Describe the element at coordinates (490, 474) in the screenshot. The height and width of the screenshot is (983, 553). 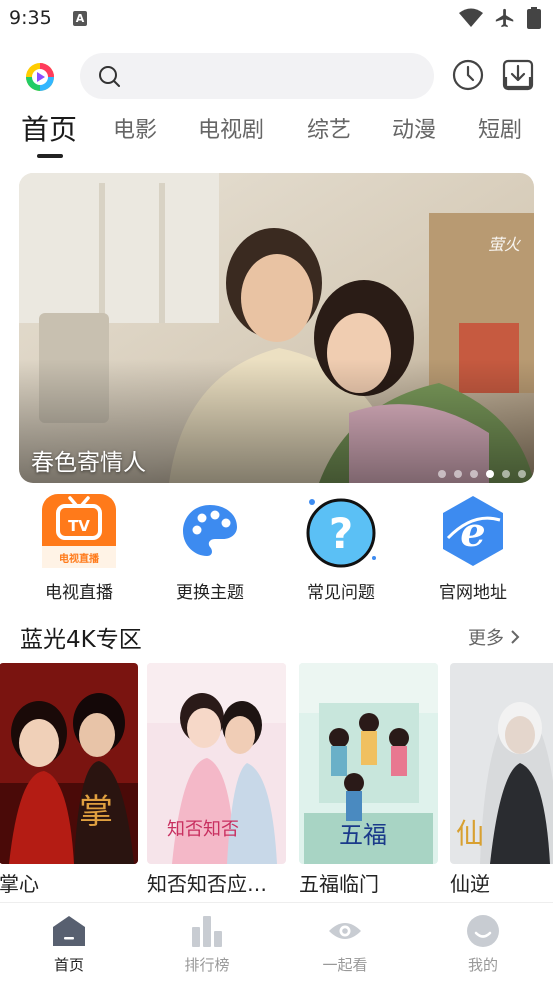
I see `banner-dot-active` at that location.